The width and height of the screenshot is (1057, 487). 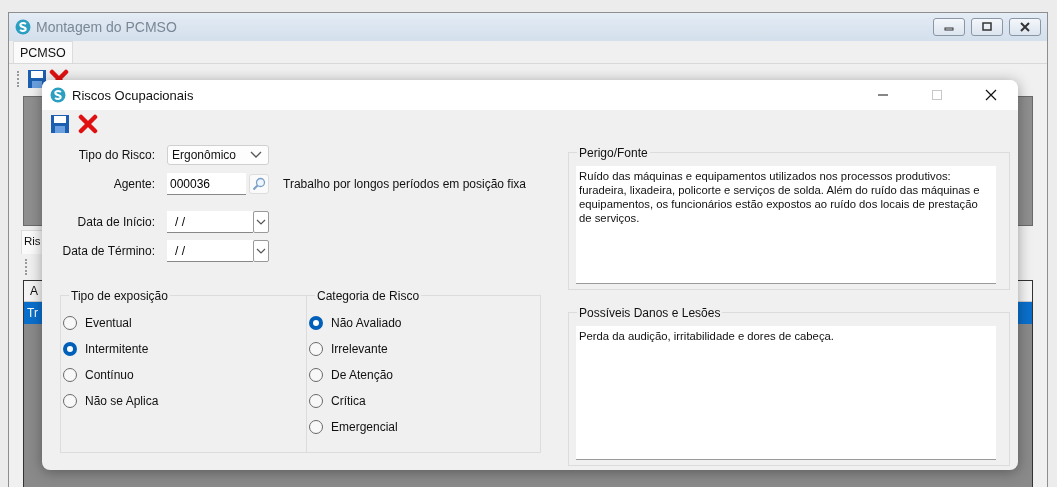 I want to click on window-title: Riscos Ocupacionais, so click(x=133, y=95).